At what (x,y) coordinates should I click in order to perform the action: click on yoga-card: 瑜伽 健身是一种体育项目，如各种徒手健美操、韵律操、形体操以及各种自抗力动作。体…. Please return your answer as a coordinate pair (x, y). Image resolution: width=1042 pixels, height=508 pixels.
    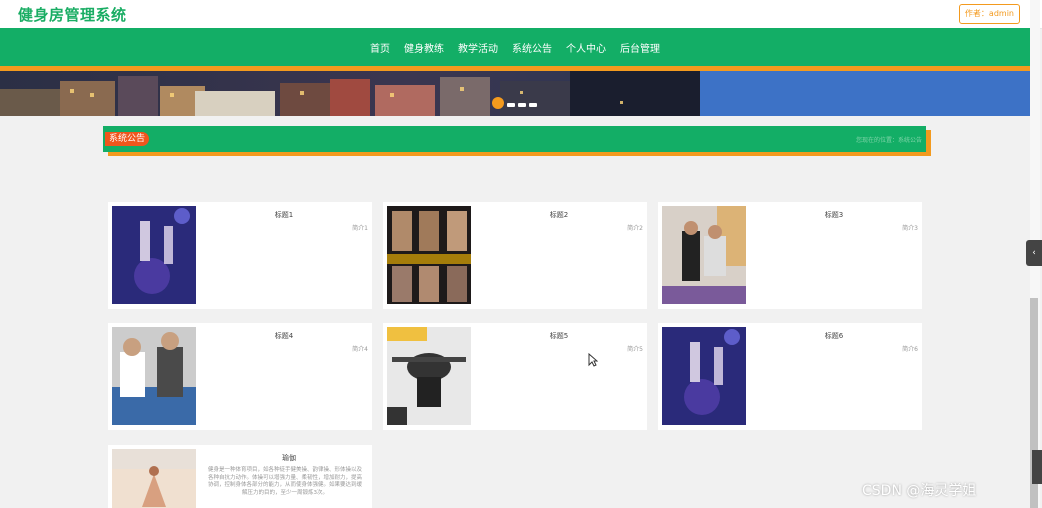
    Looking at the image, I should click on (240, 476).